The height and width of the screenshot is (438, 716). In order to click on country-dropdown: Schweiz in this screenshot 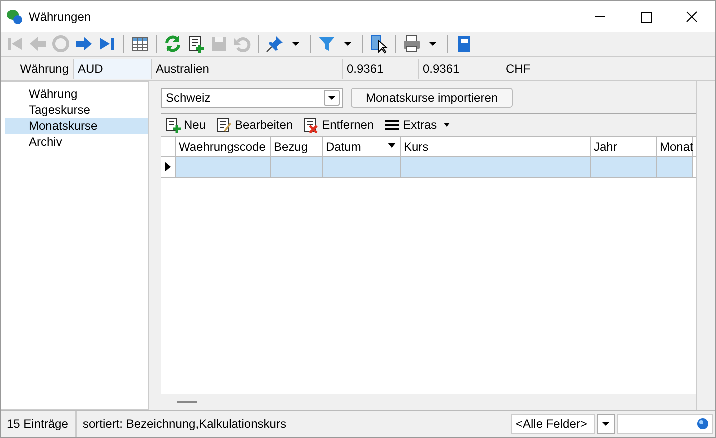, I will do `click(252, 98)`.